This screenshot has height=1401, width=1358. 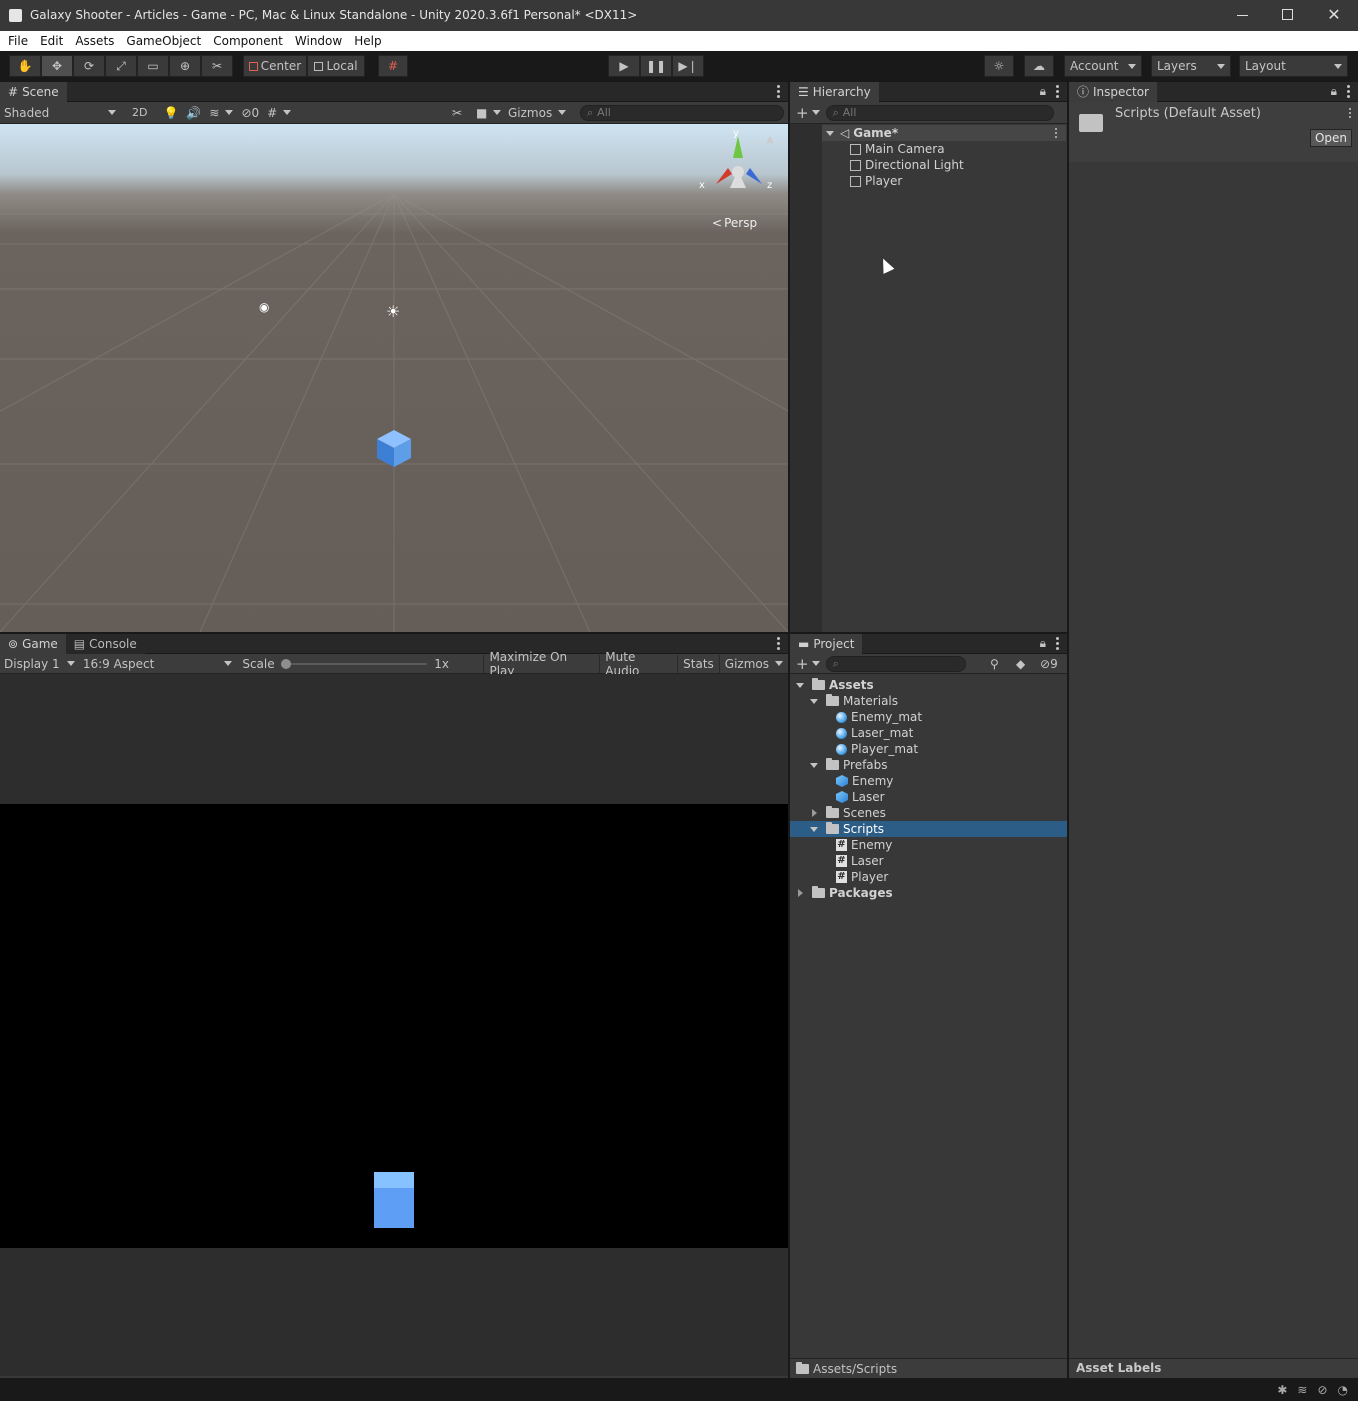 What do you see at coordinates (221, 113) in the screenshot?
I see `effects-toggle-icon: ≋` at bounding box center [221, 113].